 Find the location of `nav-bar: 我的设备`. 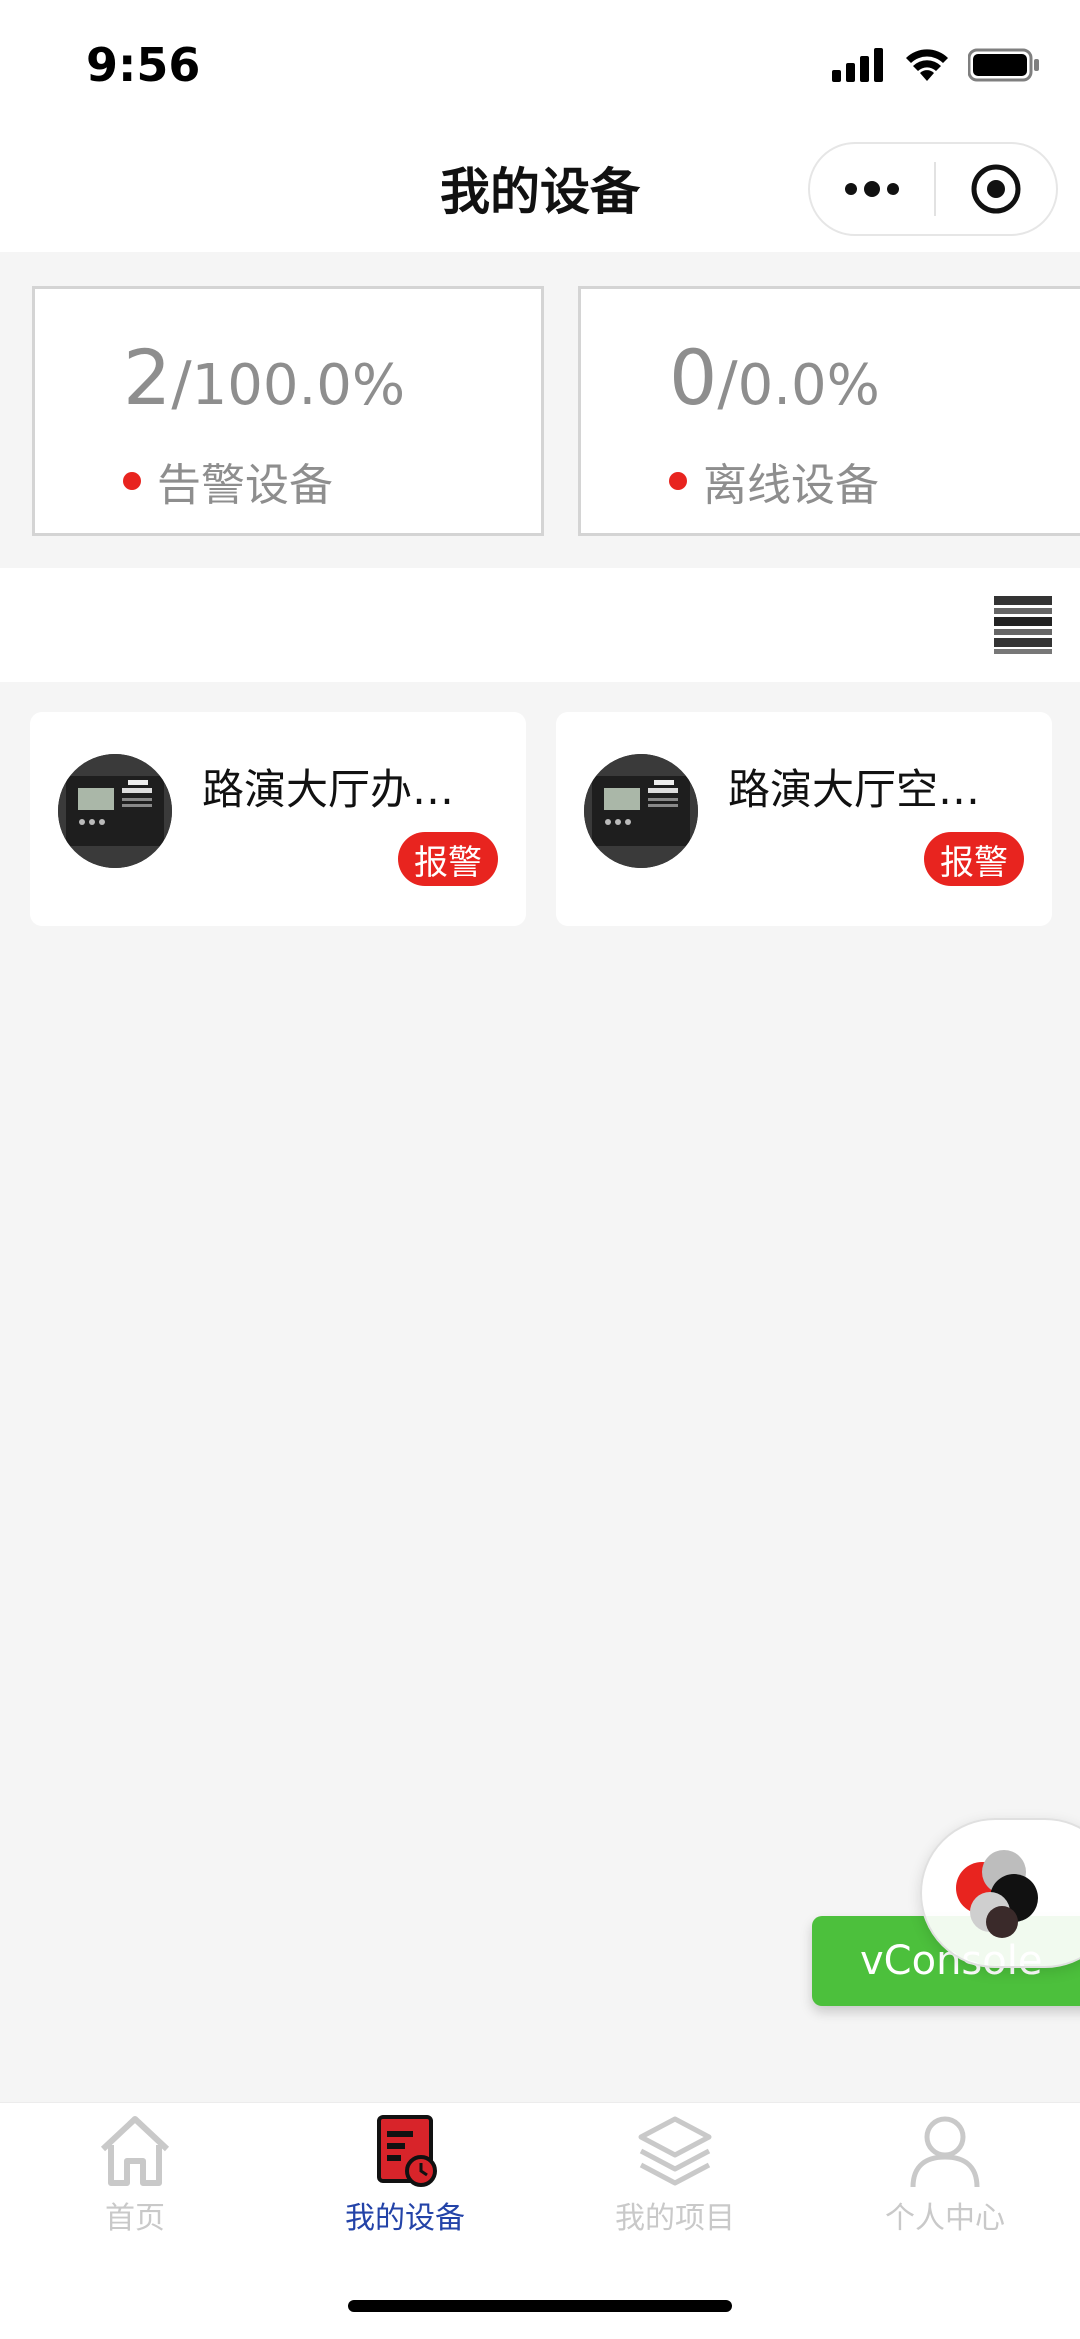

nav-bar: 我的设备 is located at coordinates (540, 191).